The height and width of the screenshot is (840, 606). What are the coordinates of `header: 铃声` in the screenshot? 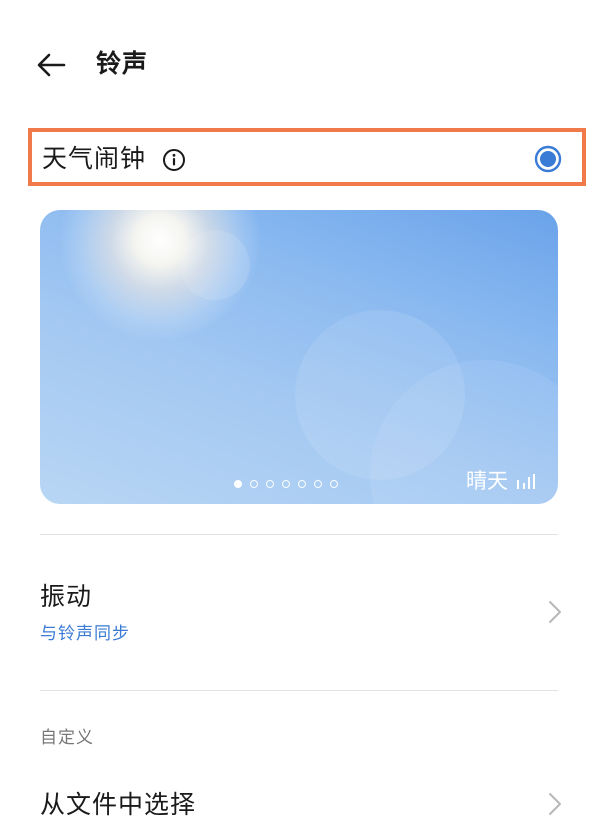 It's located at (303, 65).